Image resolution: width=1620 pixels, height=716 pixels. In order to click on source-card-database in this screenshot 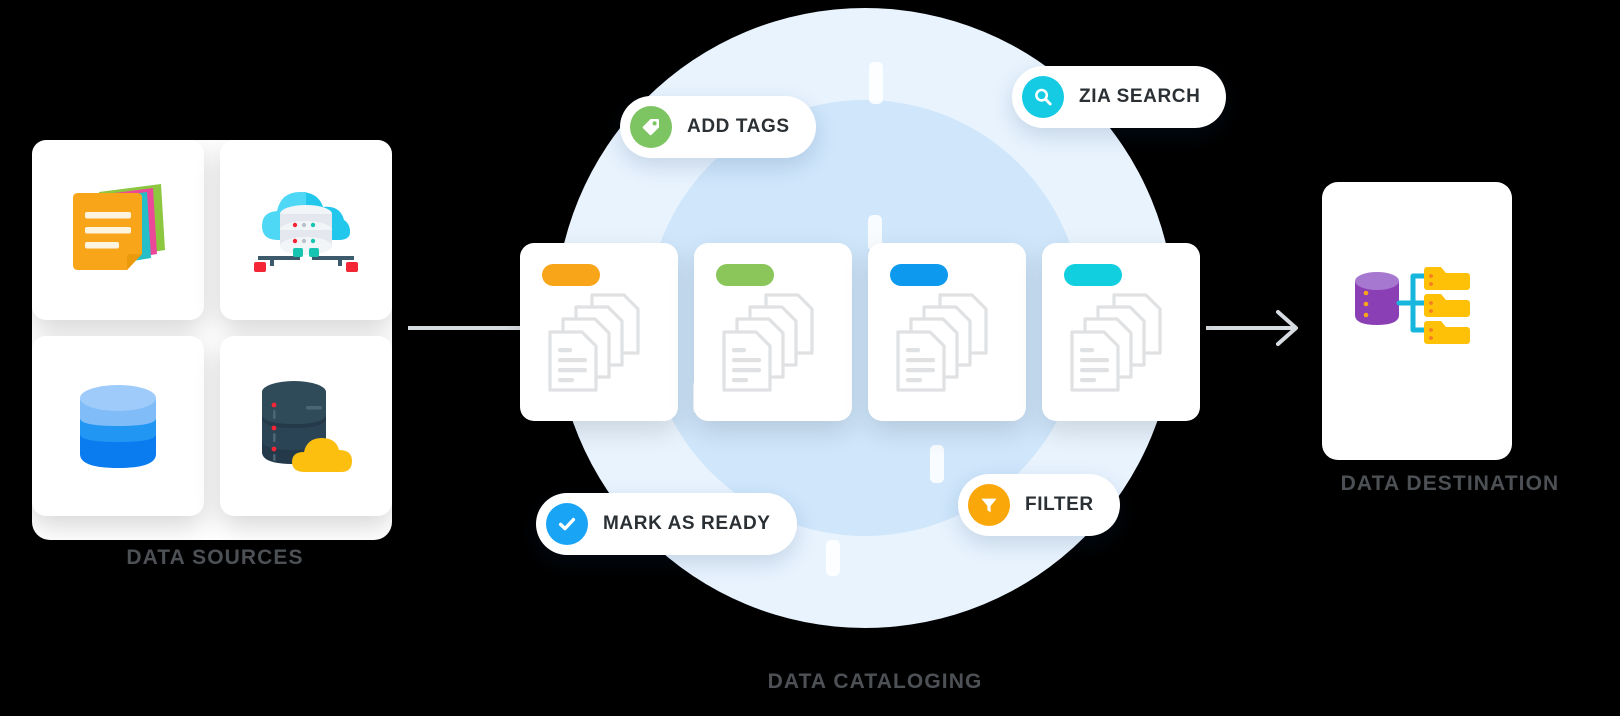, I will do `click(118, 426)`.